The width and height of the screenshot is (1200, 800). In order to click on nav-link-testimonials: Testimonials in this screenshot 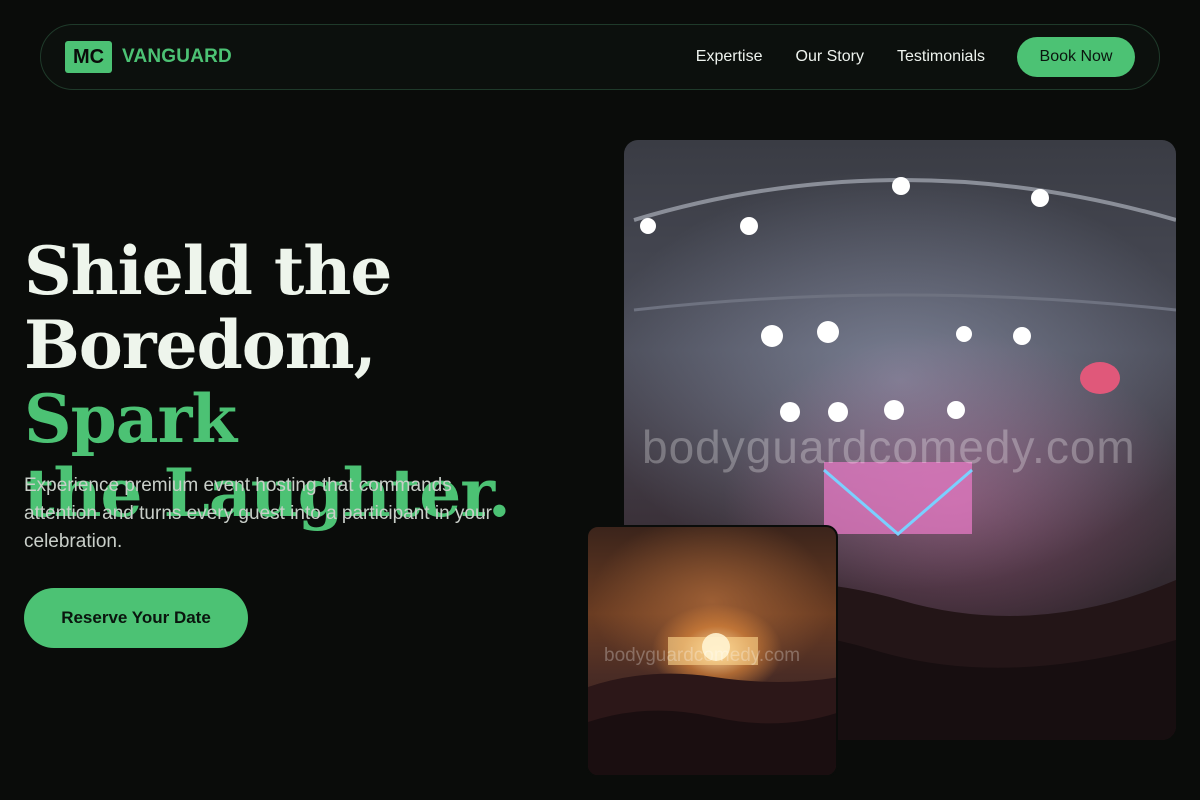, I will do `click(941, 57)`.